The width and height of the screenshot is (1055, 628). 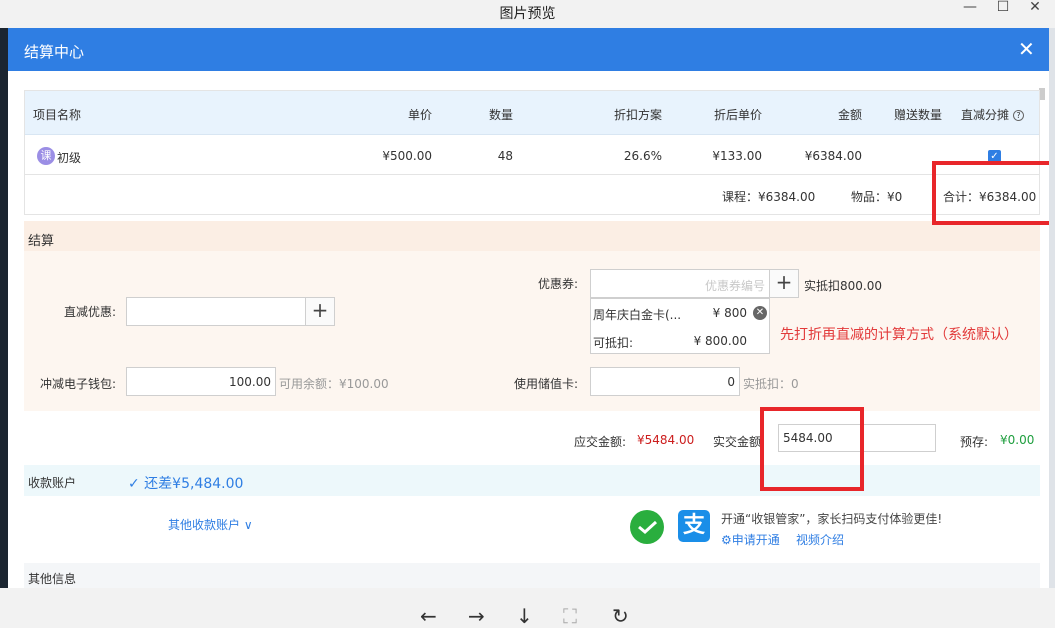 What do you see at coordinates (89, 312) in the screenshot?
I see `direct-label: 直减优惠:` at bounding box center [89, 312].